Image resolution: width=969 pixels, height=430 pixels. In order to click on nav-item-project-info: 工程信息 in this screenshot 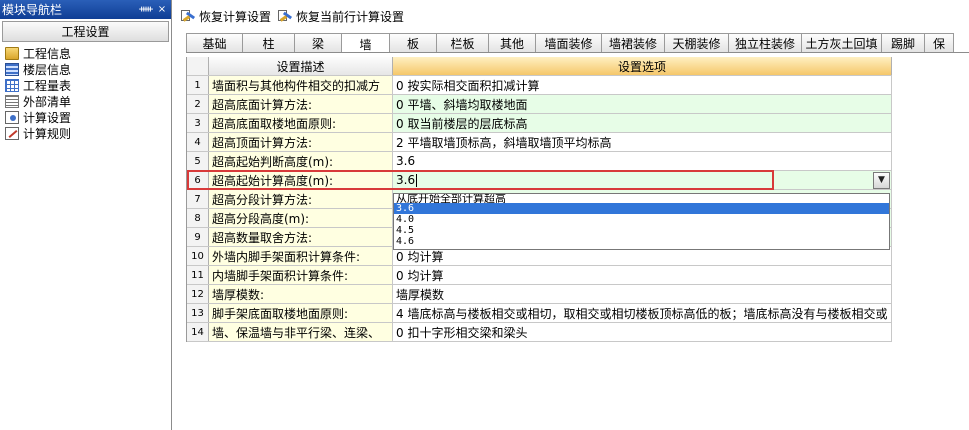, I will do `click(88, 53)`.